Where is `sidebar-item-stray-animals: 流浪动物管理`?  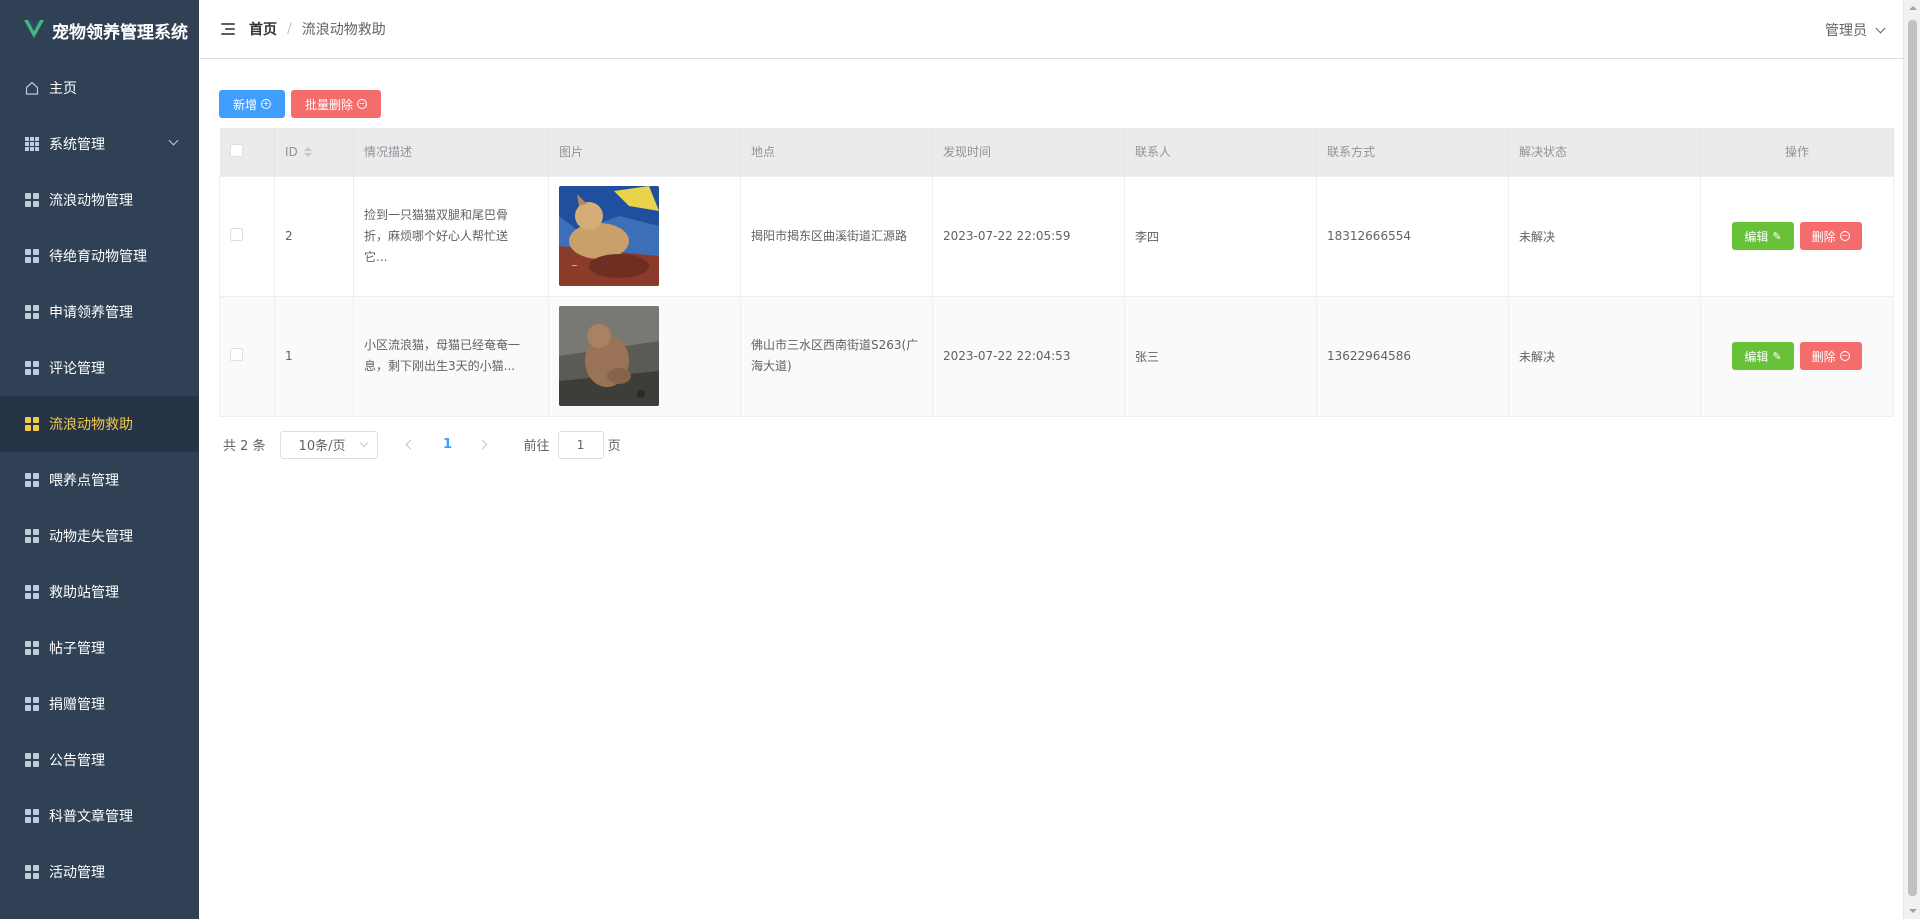
sidebar-item-stray-animals: 流浪动物管理 is located at coordinates (99, 200).